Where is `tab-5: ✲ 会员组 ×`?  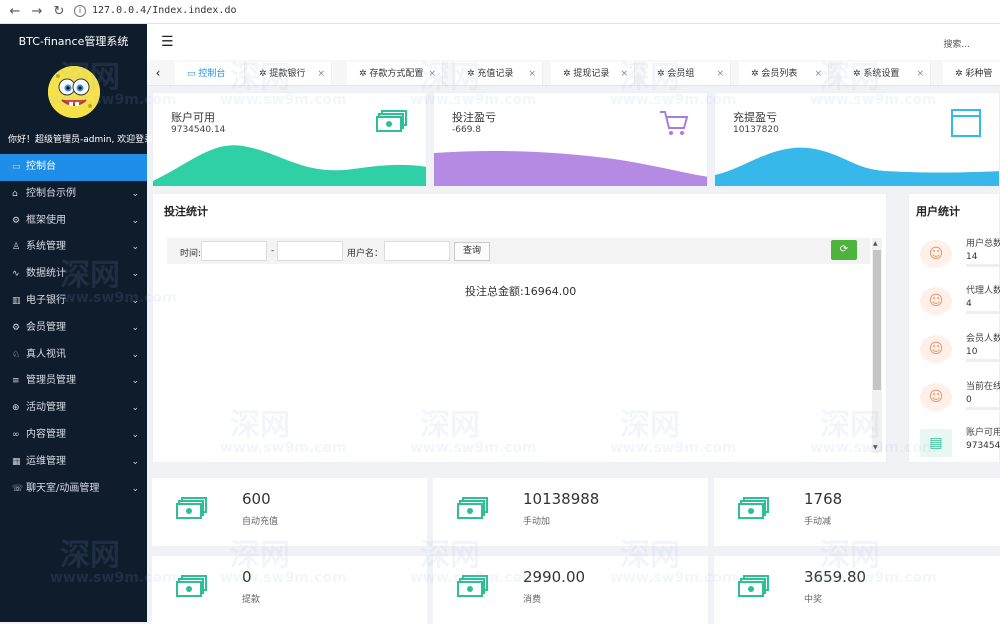
tab-5: ✲ 会员组 × is located at coordinates (688, 73).